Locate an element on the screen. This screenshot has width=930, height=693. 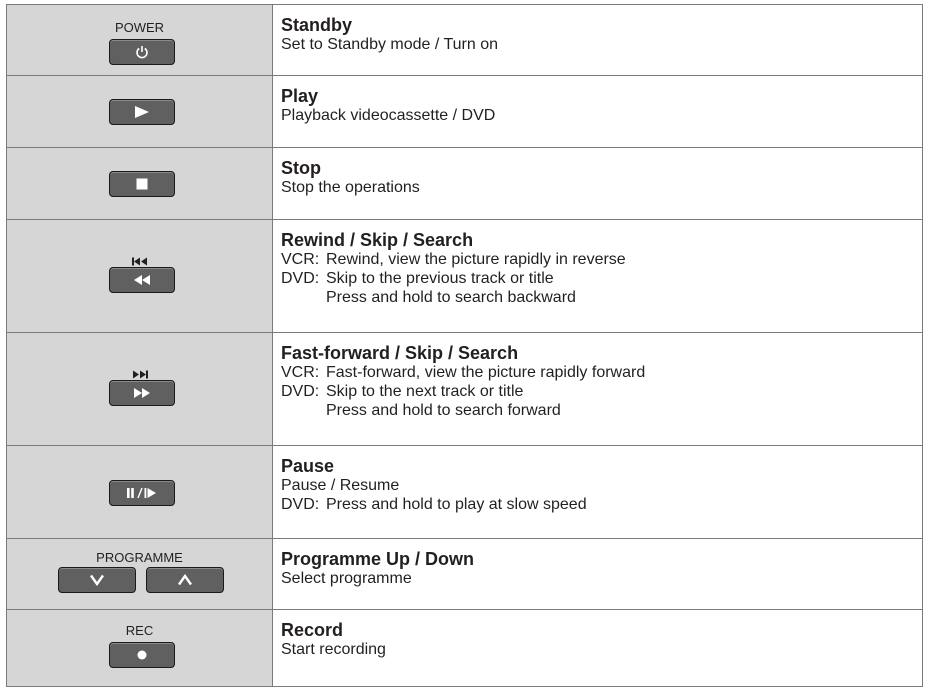
programme-up-button is located at coordinates (185, 580).